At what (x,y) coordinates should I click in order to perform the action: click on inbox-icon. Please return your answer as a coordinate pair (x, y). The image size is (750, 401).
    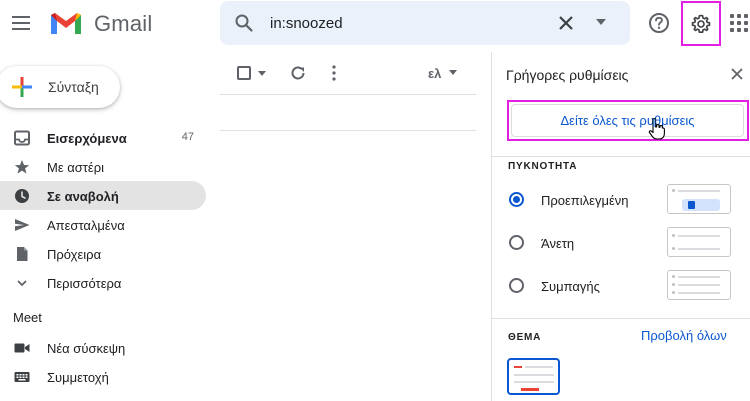
    Looking at the image, I should click on (22, 138).